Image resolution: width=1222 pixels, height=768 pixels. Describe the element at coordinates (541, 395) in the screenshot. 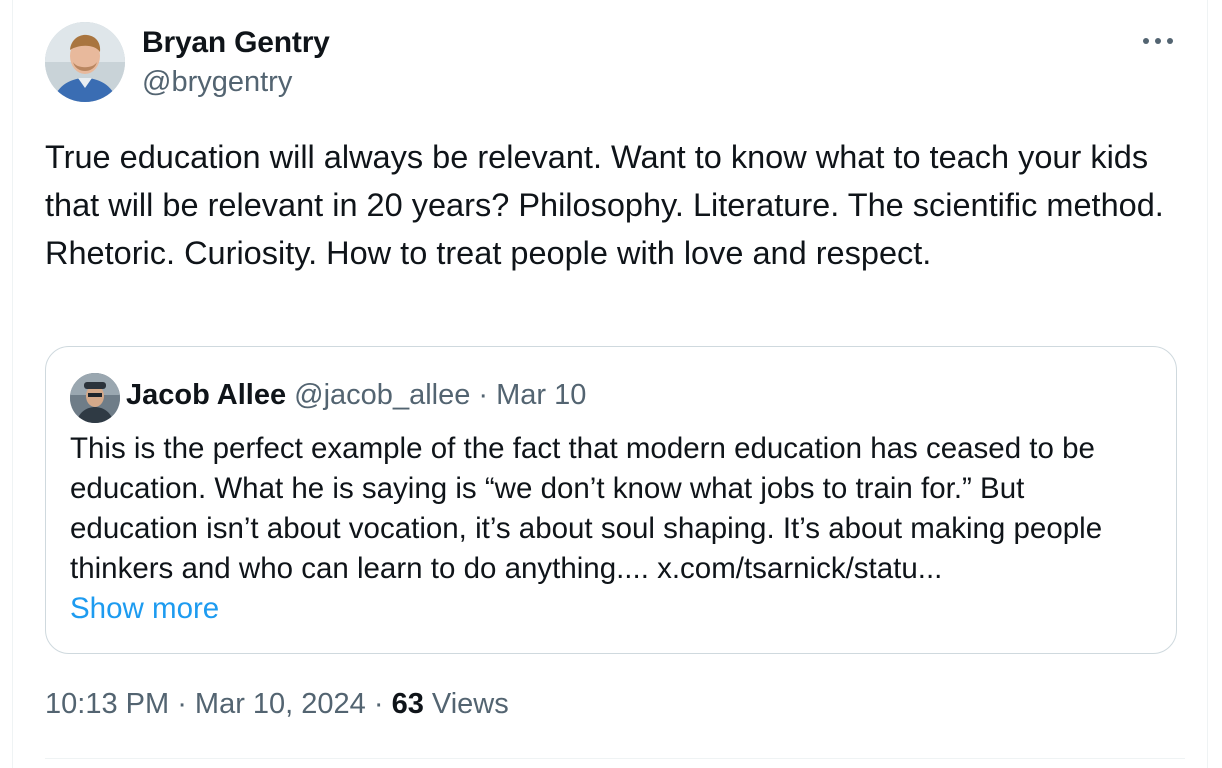

I see `quoted-date: Mar 10` at that location.